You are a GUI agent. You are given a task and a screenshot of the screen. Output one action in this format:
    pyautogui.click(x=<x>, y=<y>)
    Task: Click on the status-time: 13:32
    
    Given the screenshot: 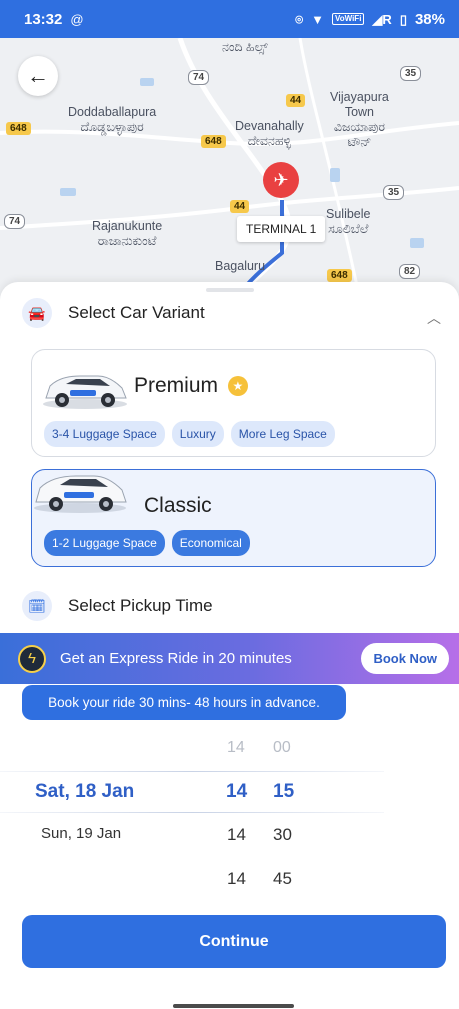 What is the action you would take?
    pyautogui.click(x=43, y=19)
    